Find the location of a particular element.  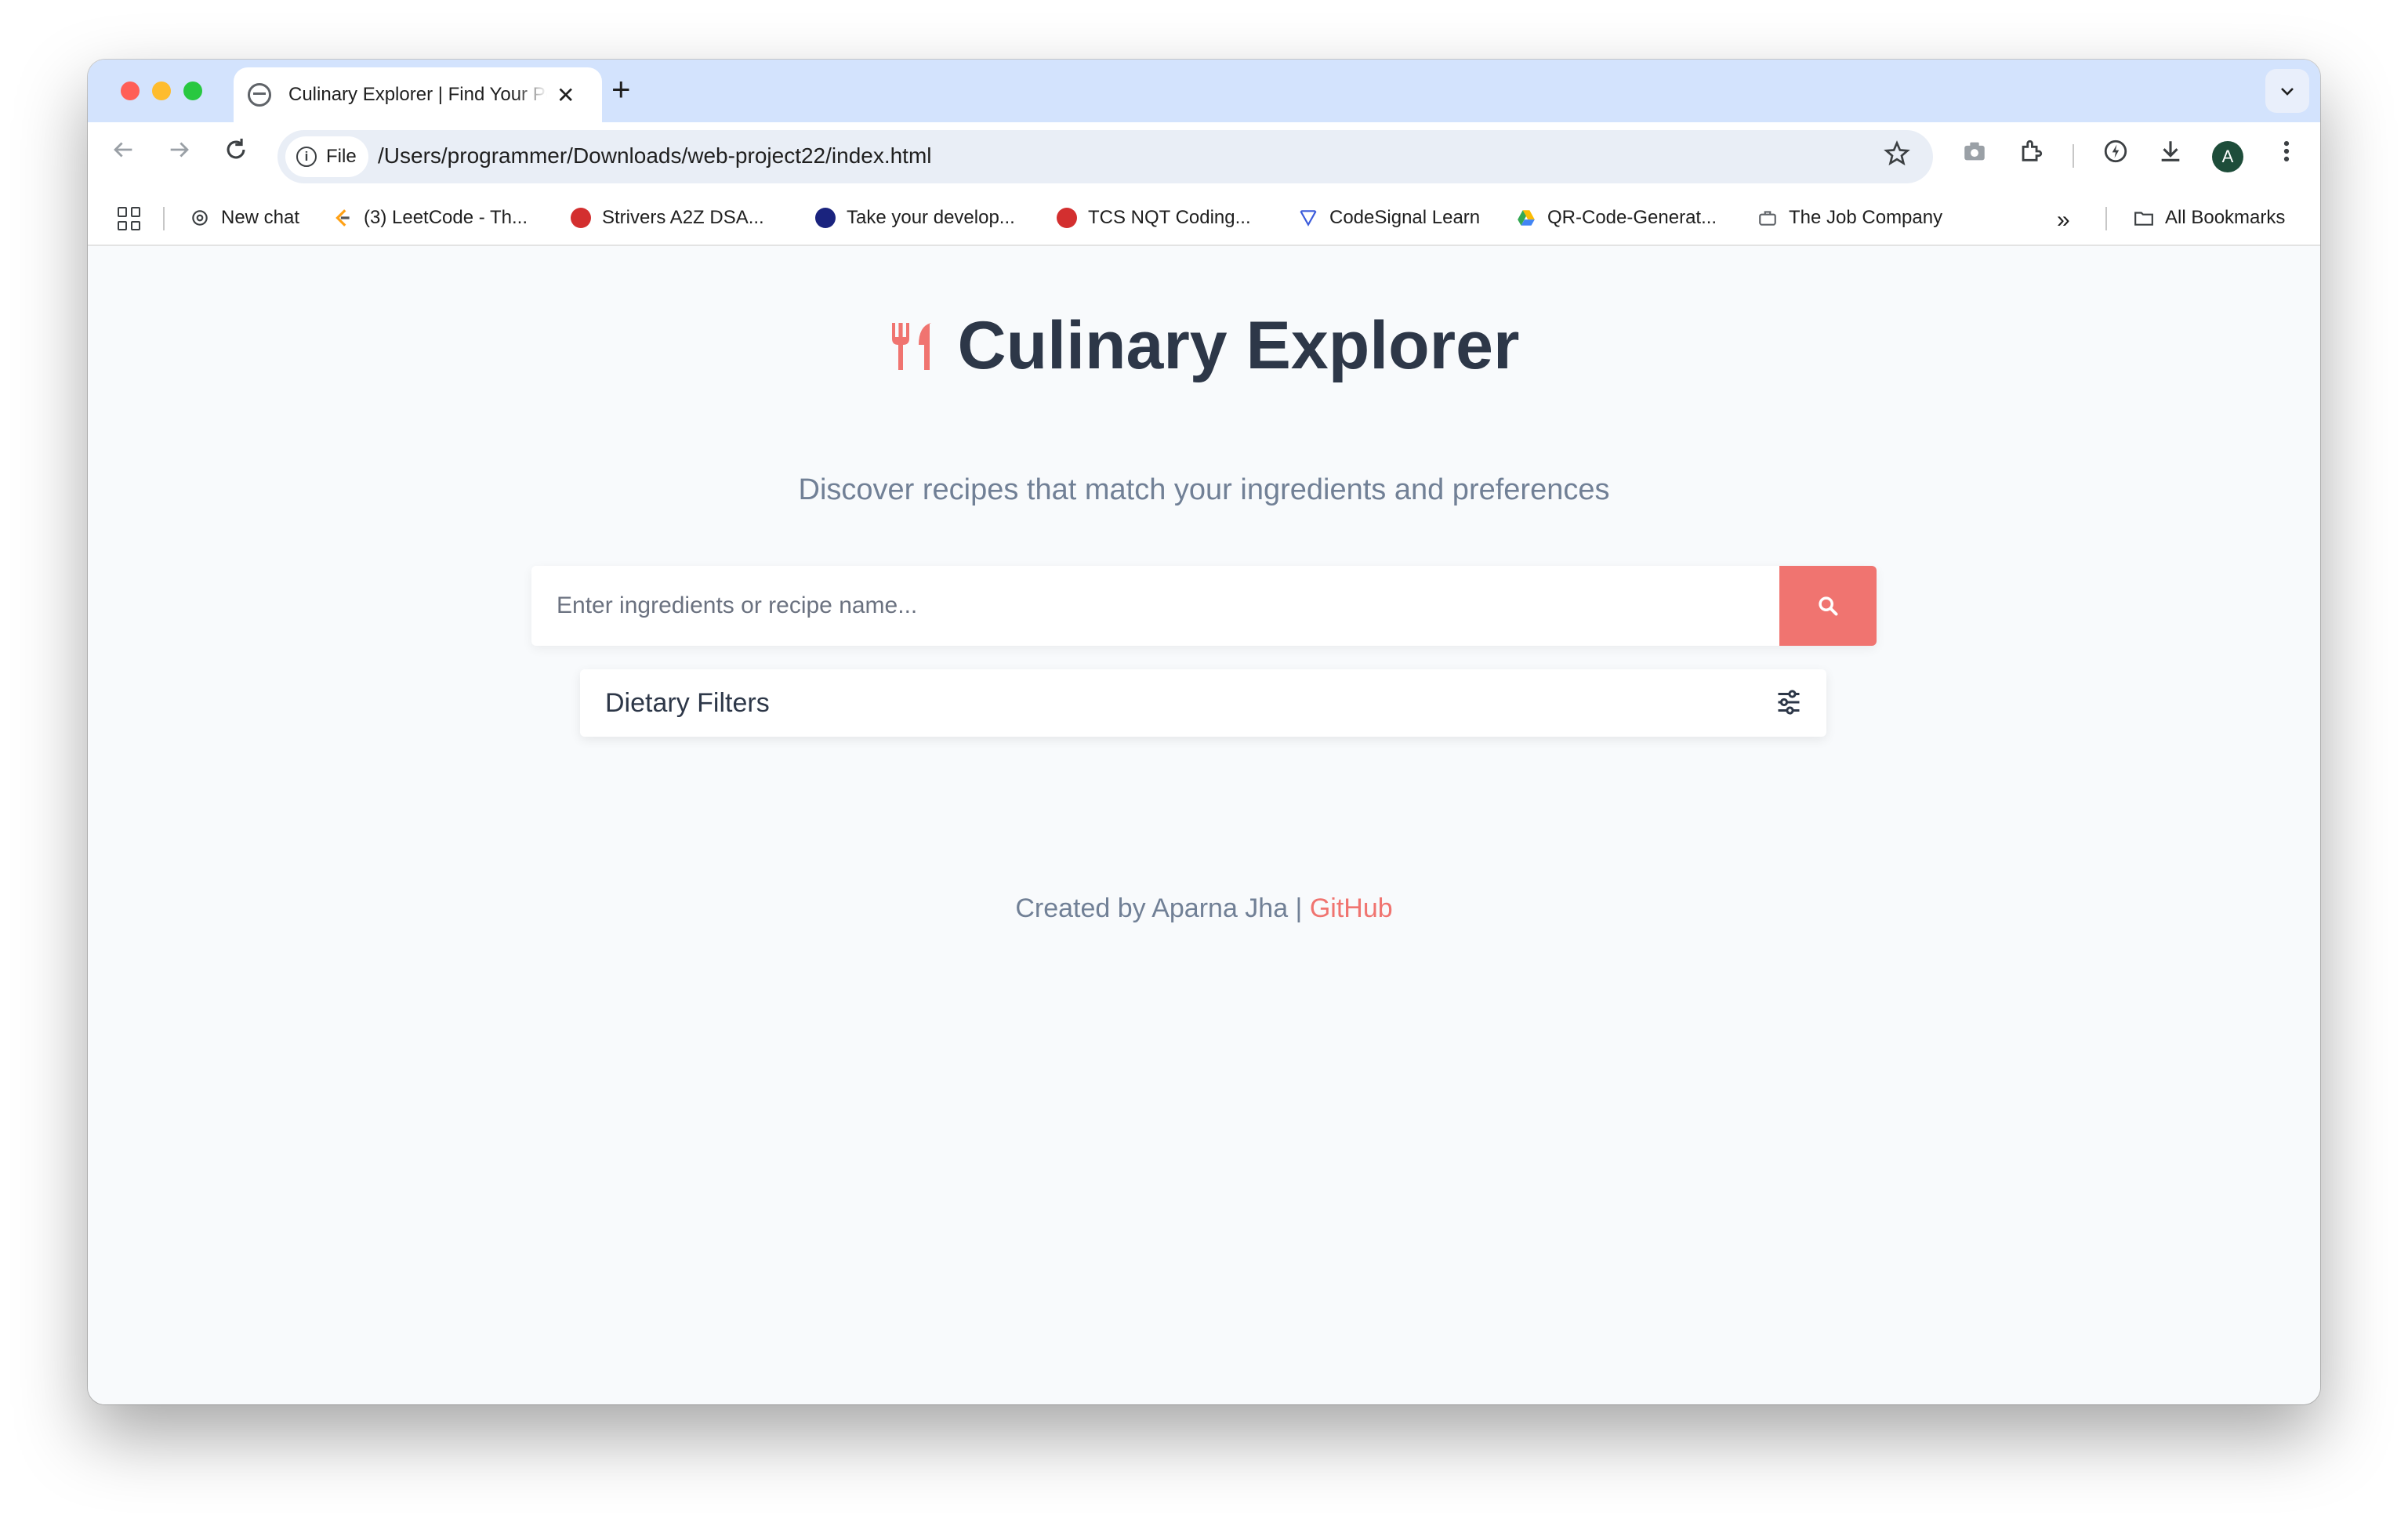

reload-icon is located at coordinates (236, 149).